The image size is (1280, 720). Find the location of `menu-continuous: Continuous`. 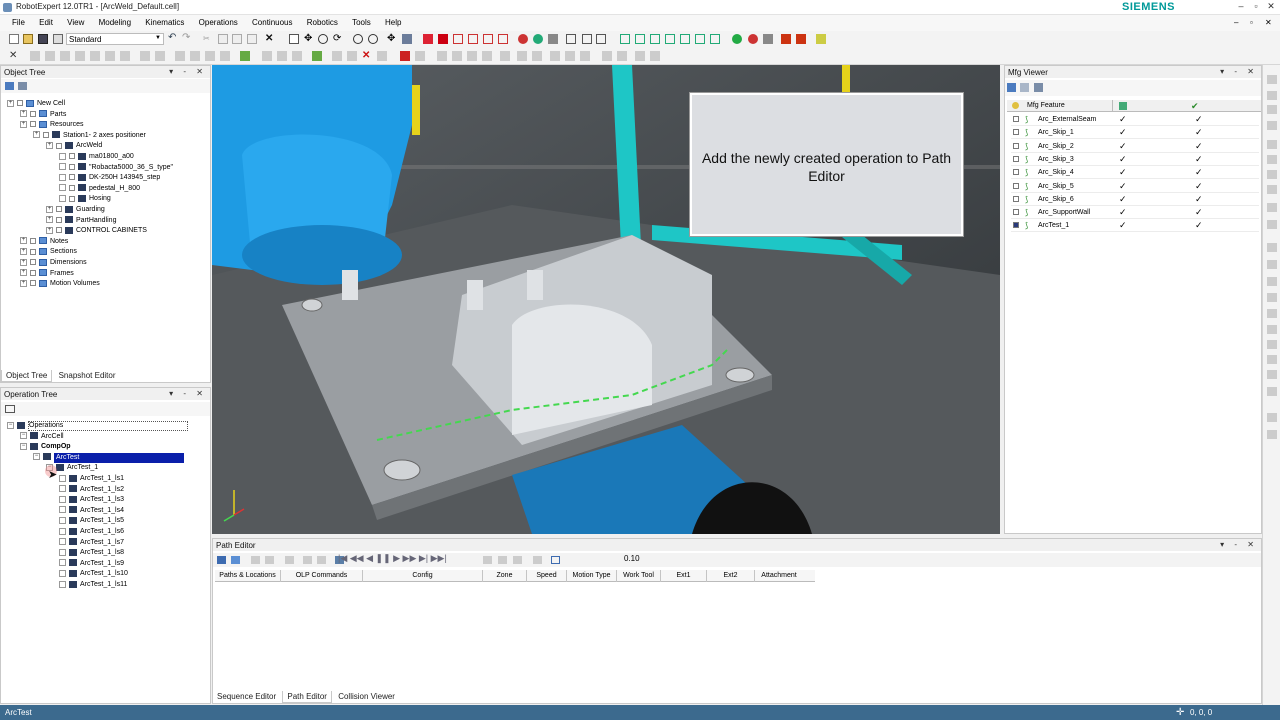

menu-continuous: Continuous is located at coordinates (272, 21).